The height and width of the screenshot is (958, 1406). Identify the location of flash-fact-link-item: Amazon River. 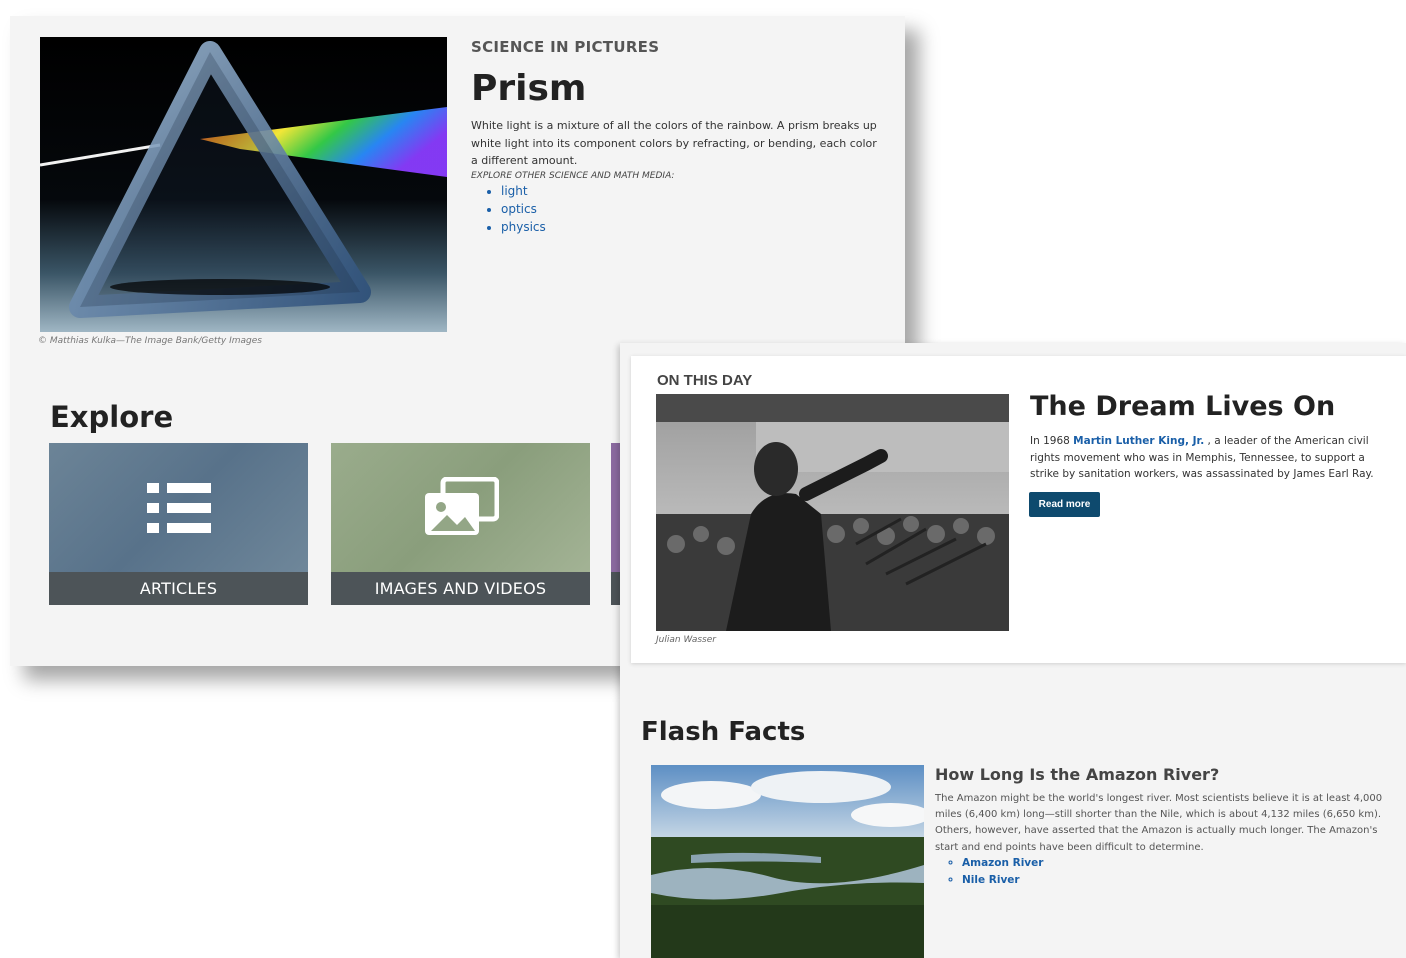
(1002, 863).